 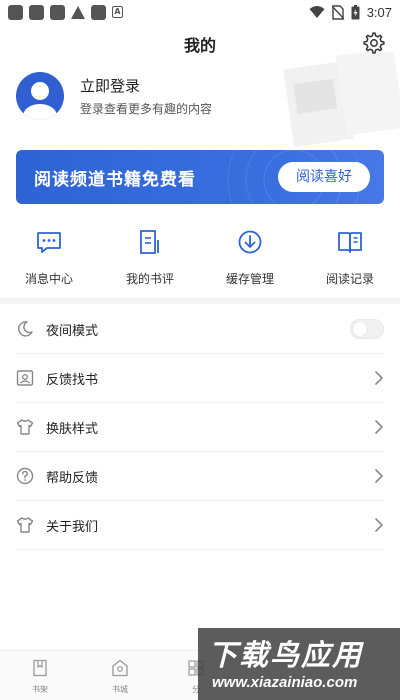 What do you see at coordinates (200, 301) in the screenshot?
I see `section-divider` at bounding box center [200, 301].